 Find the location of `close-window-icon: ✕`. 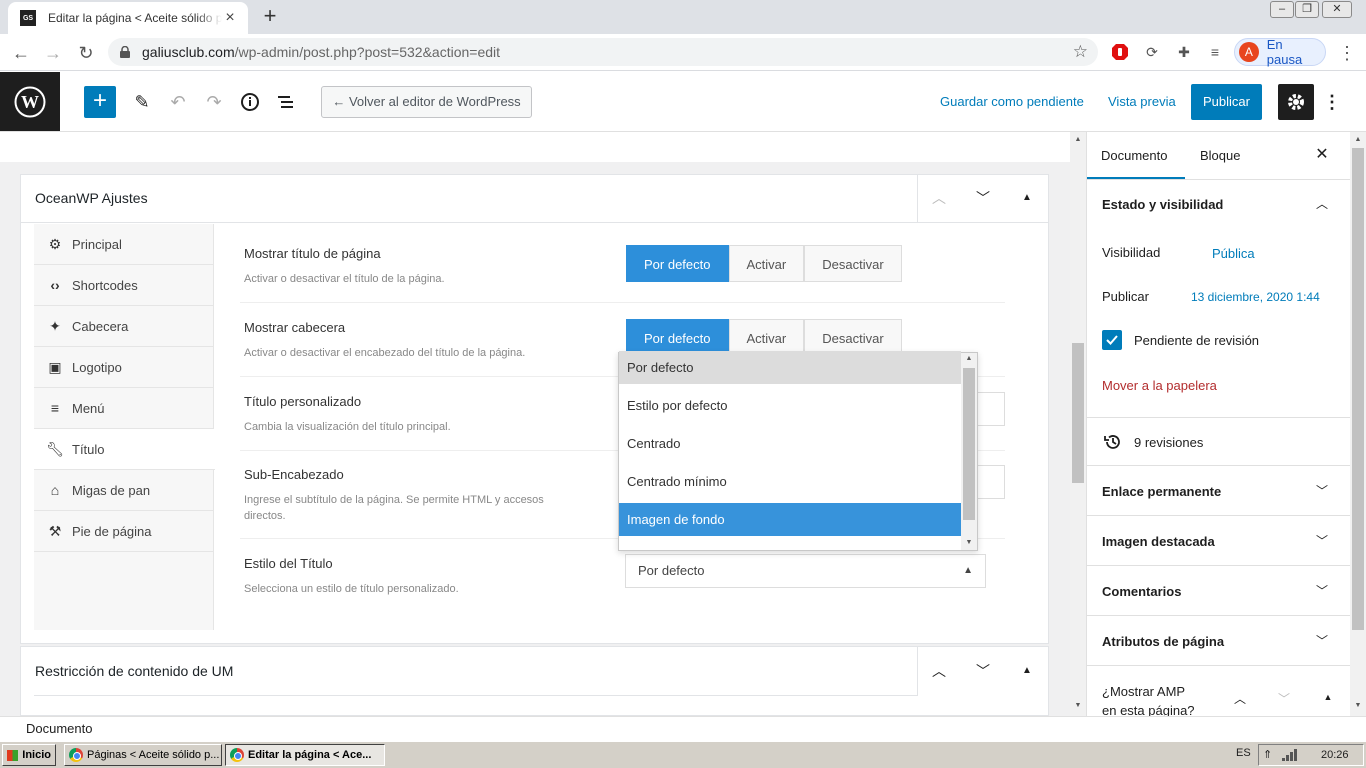

close-window-icon: ✕ is located at coordinates (1337, 9).